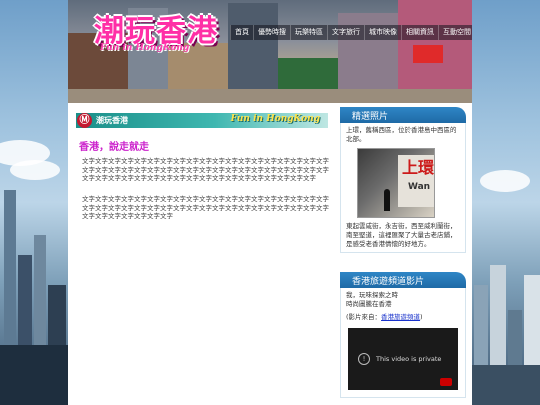 This screenshot has height=405, width=540. What do you see at coordinates (271, 32) in the screenshot?
I see `nav-item-search: 優勢時搜` at bounding box center [271, 32].